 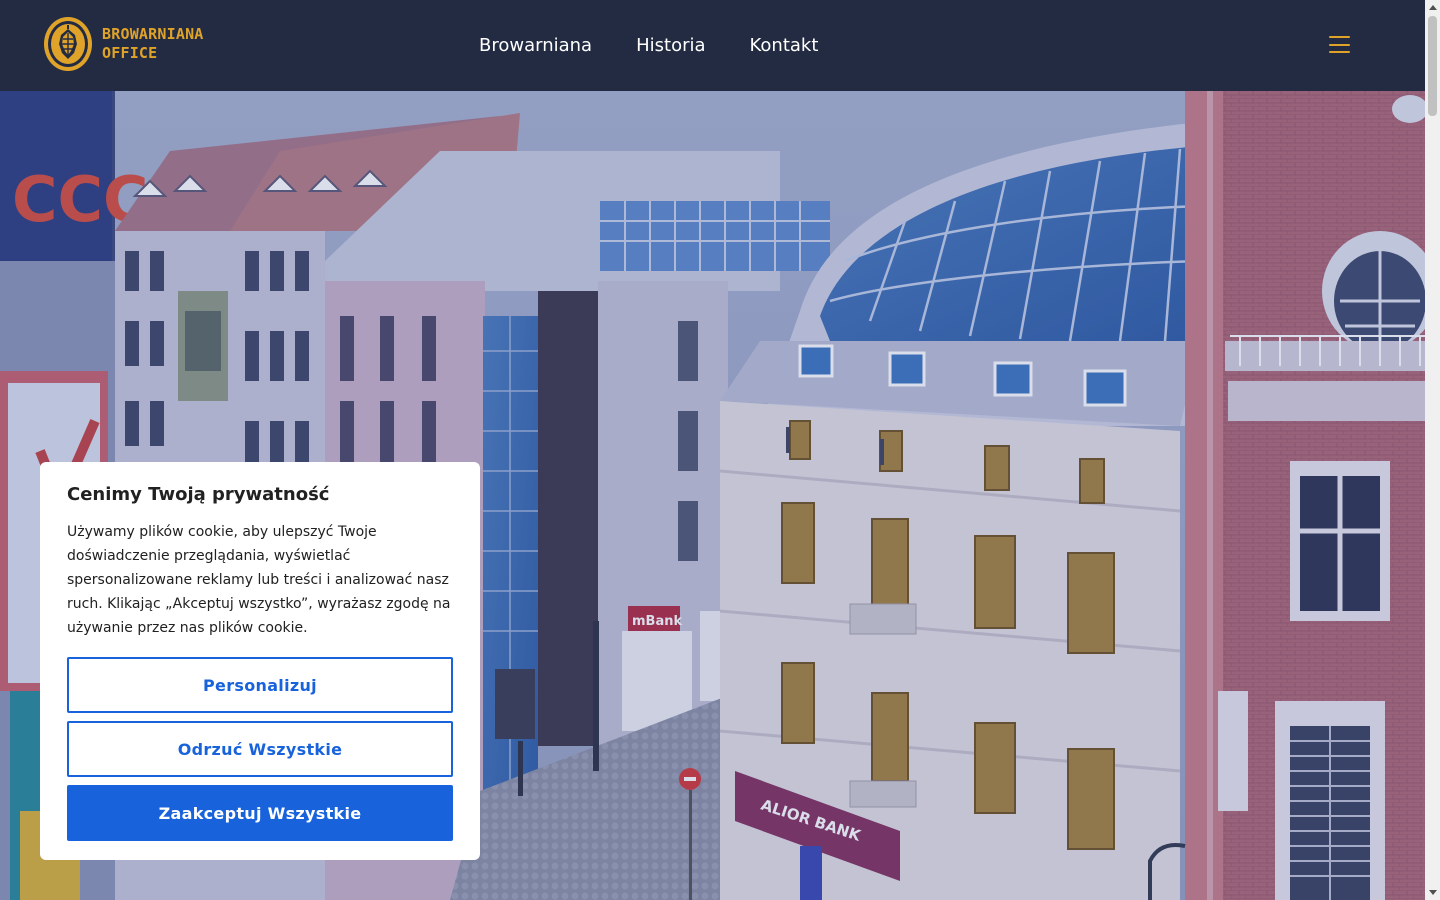 I want to click on reject-all-button: Odrzuć Wszystkie, so click(x=260, y=749).